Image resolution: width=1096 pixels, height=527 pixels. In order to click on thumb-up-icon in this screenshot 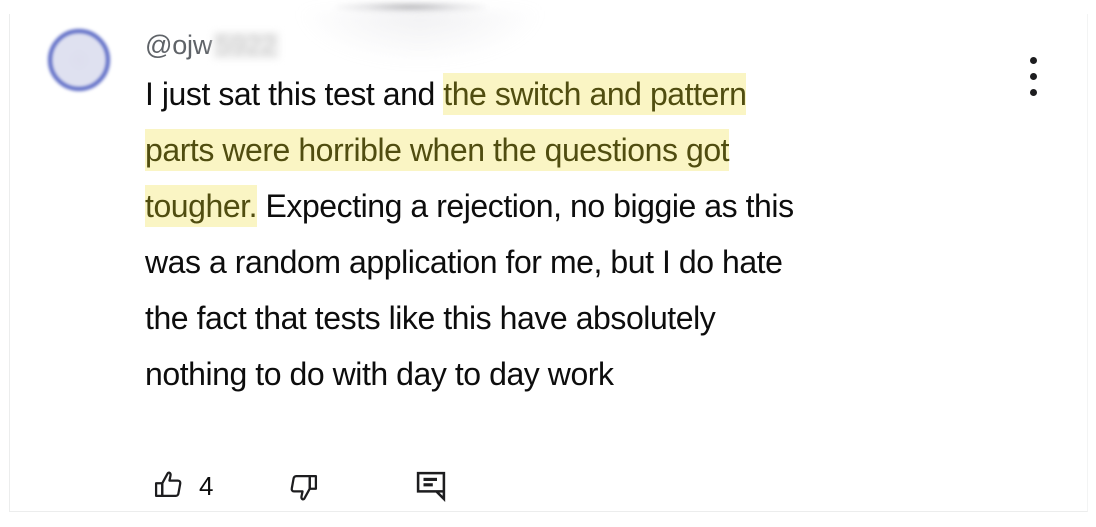, I will do `click(169, 486)`.